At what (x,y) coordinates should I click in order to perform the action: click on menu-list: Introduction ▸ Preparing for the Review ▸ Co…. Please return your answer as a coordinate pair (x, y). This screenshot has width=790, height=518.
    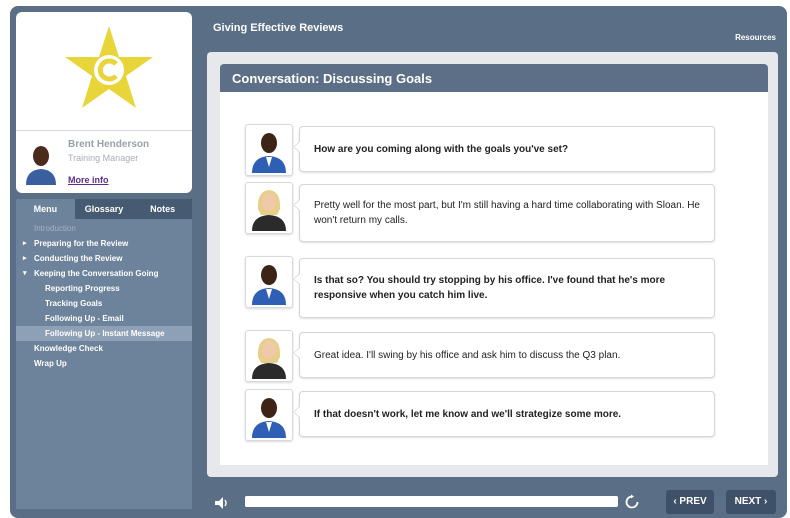
    Looking at the image, I should click on (104, 295).